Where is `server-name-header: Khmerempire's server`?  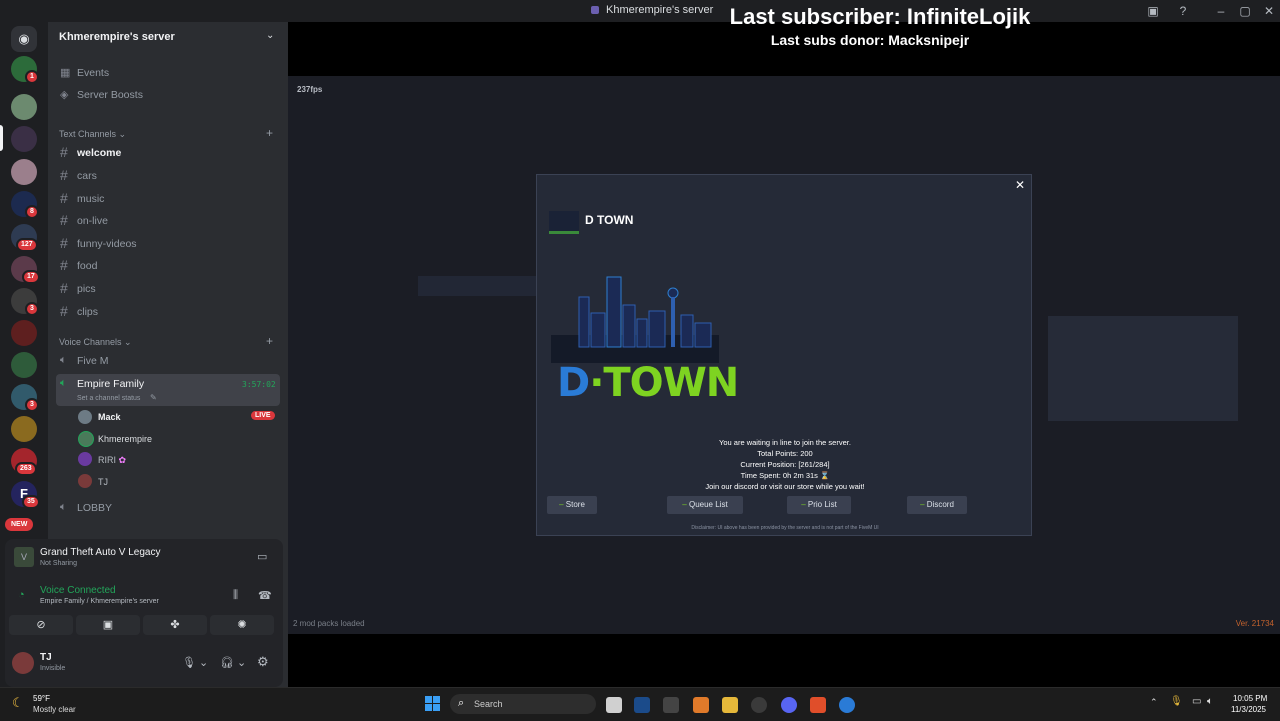 server-name-header: Khmerempire's server is located at coordinates (117, 37).